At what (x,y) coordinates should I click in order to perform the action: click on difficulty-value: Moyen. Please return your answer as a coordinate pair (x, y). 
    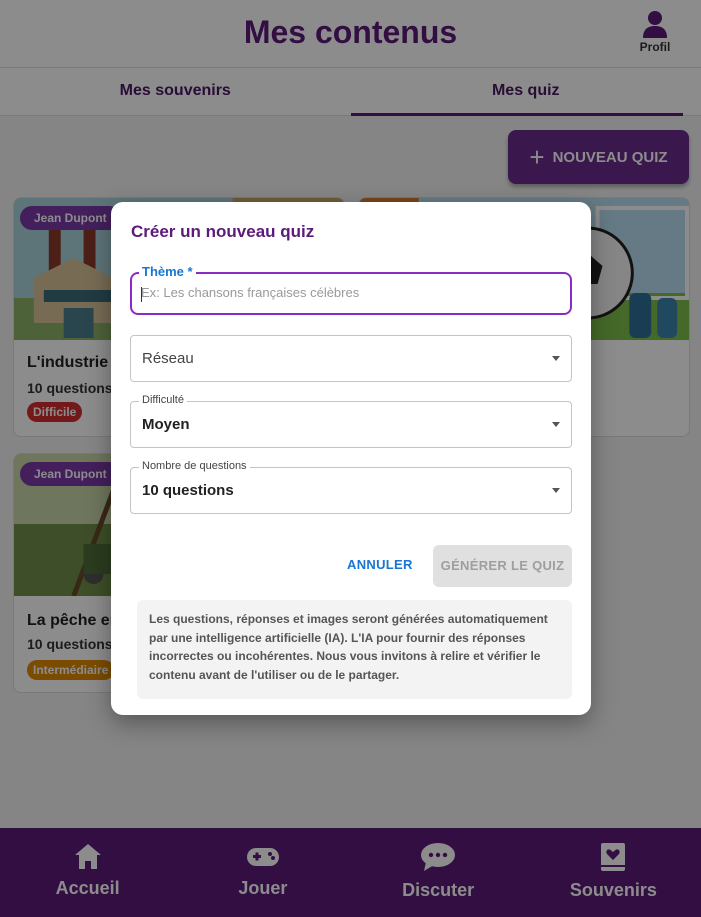
    Looking at the image, I should click on (166, 424).